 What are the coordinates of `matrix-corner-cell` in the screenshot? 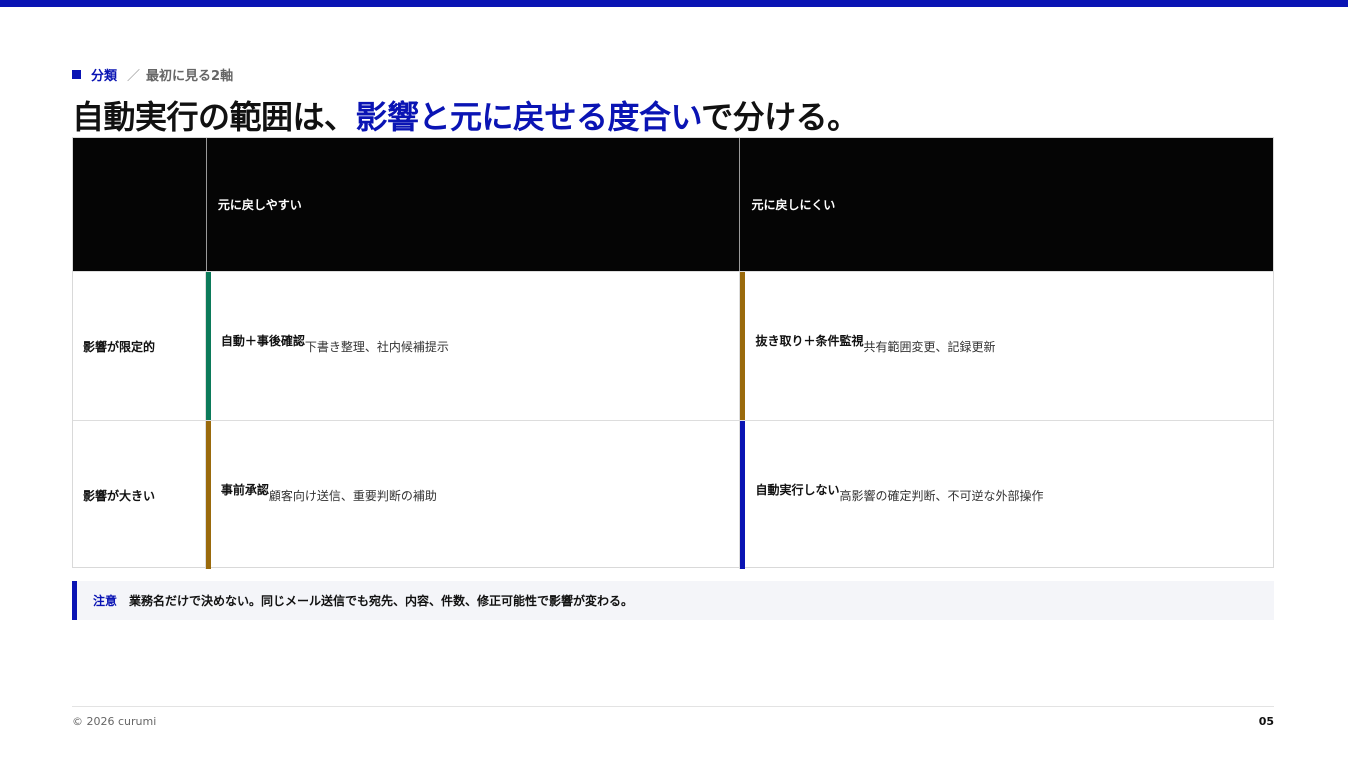 It's located at (139, 204).